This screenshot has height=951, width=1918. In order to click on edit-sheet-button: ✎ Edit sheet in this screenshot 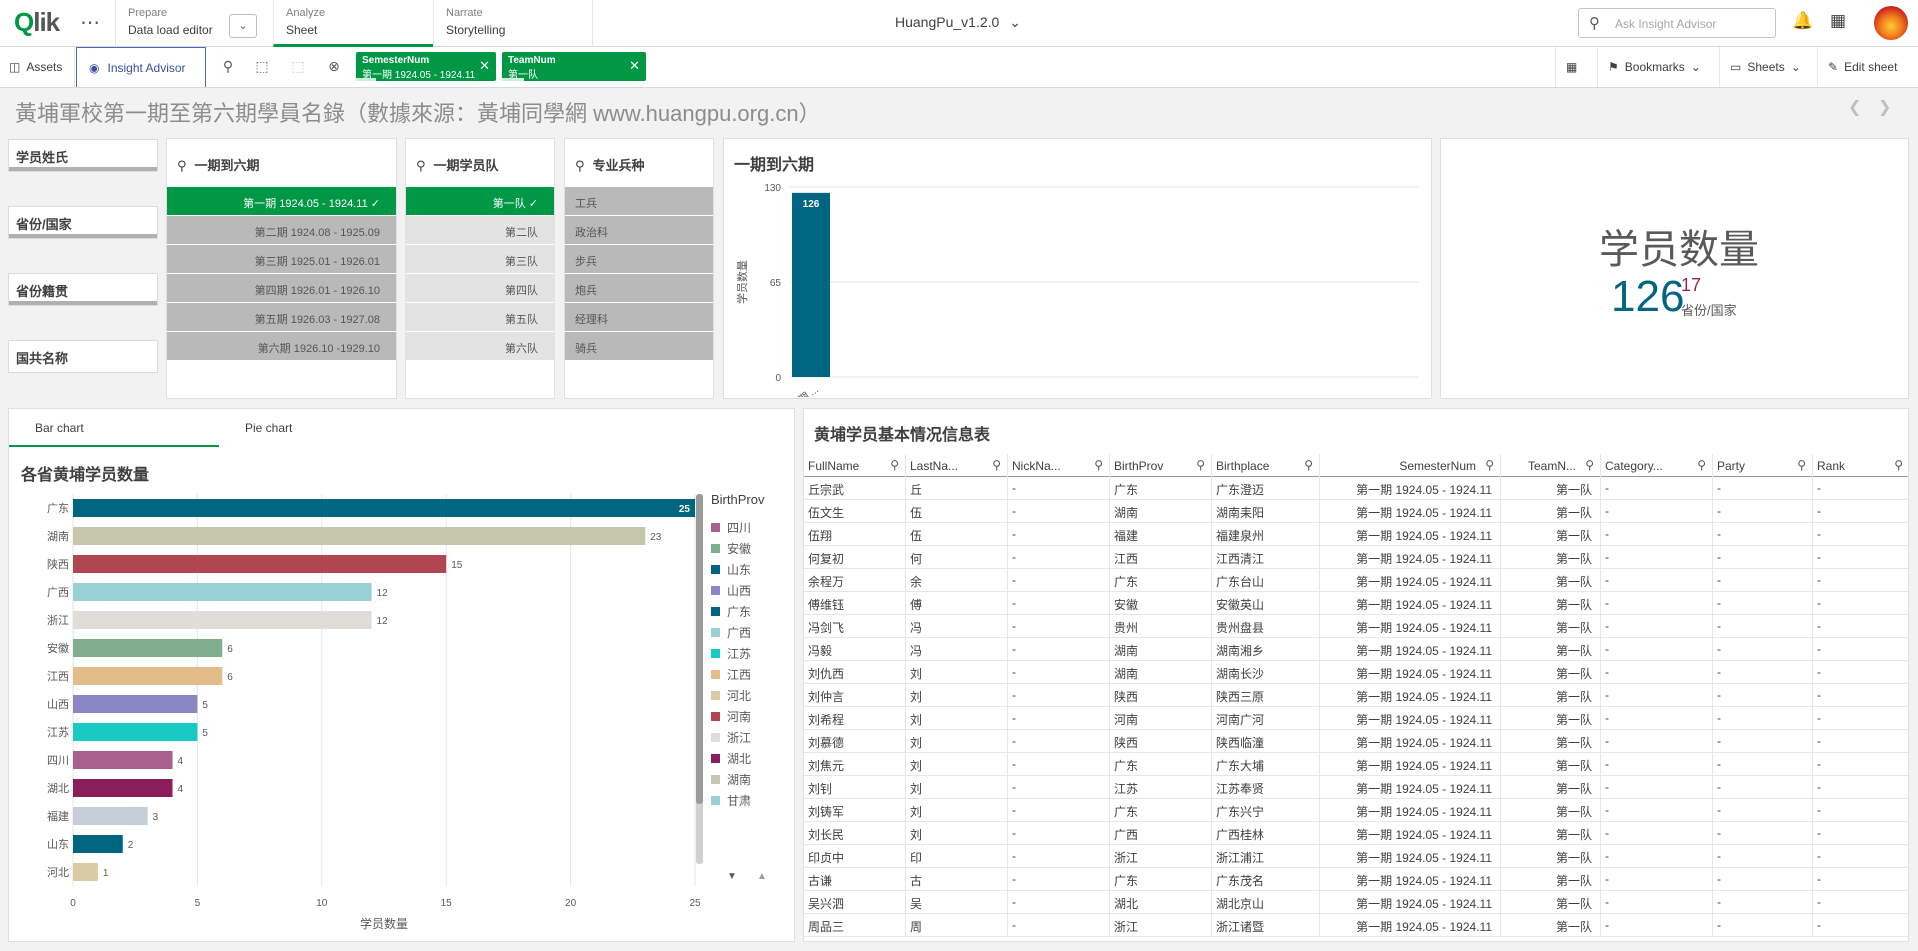, I will do `click(1867, 67)`.